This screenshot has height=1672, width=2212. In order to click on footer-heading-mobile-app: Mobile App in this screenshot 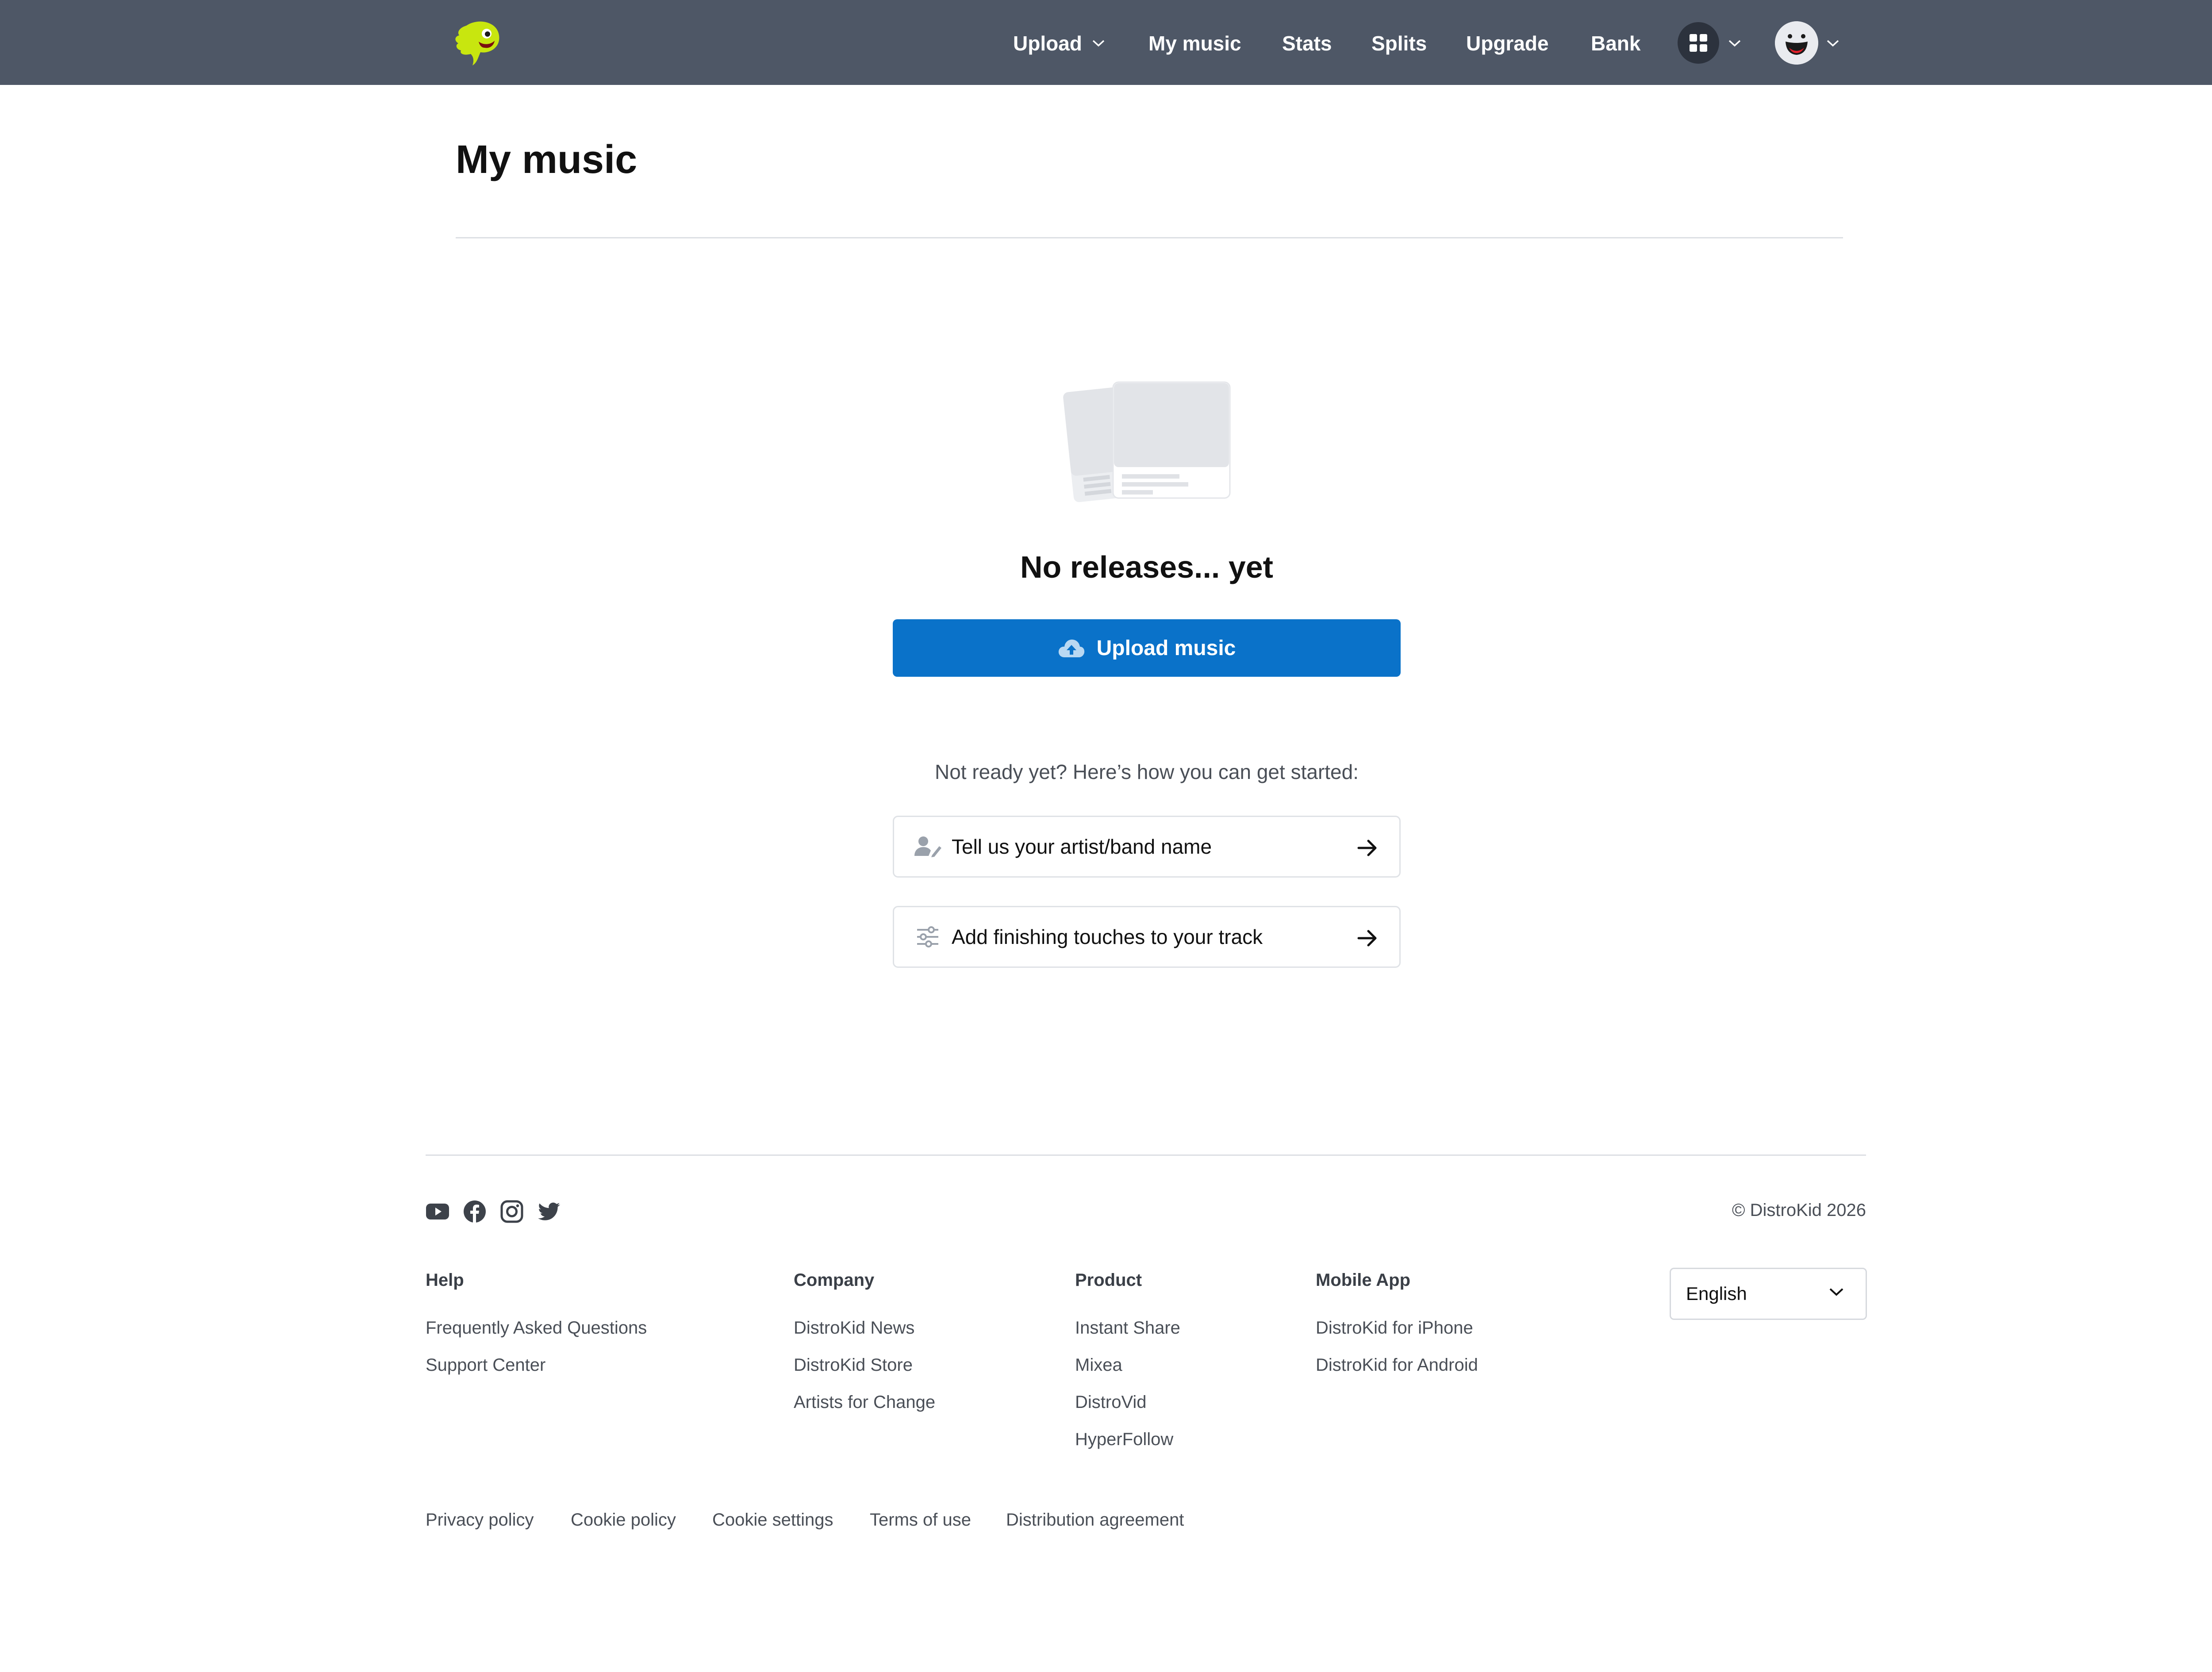, I will do `click(1364, 1280)`.